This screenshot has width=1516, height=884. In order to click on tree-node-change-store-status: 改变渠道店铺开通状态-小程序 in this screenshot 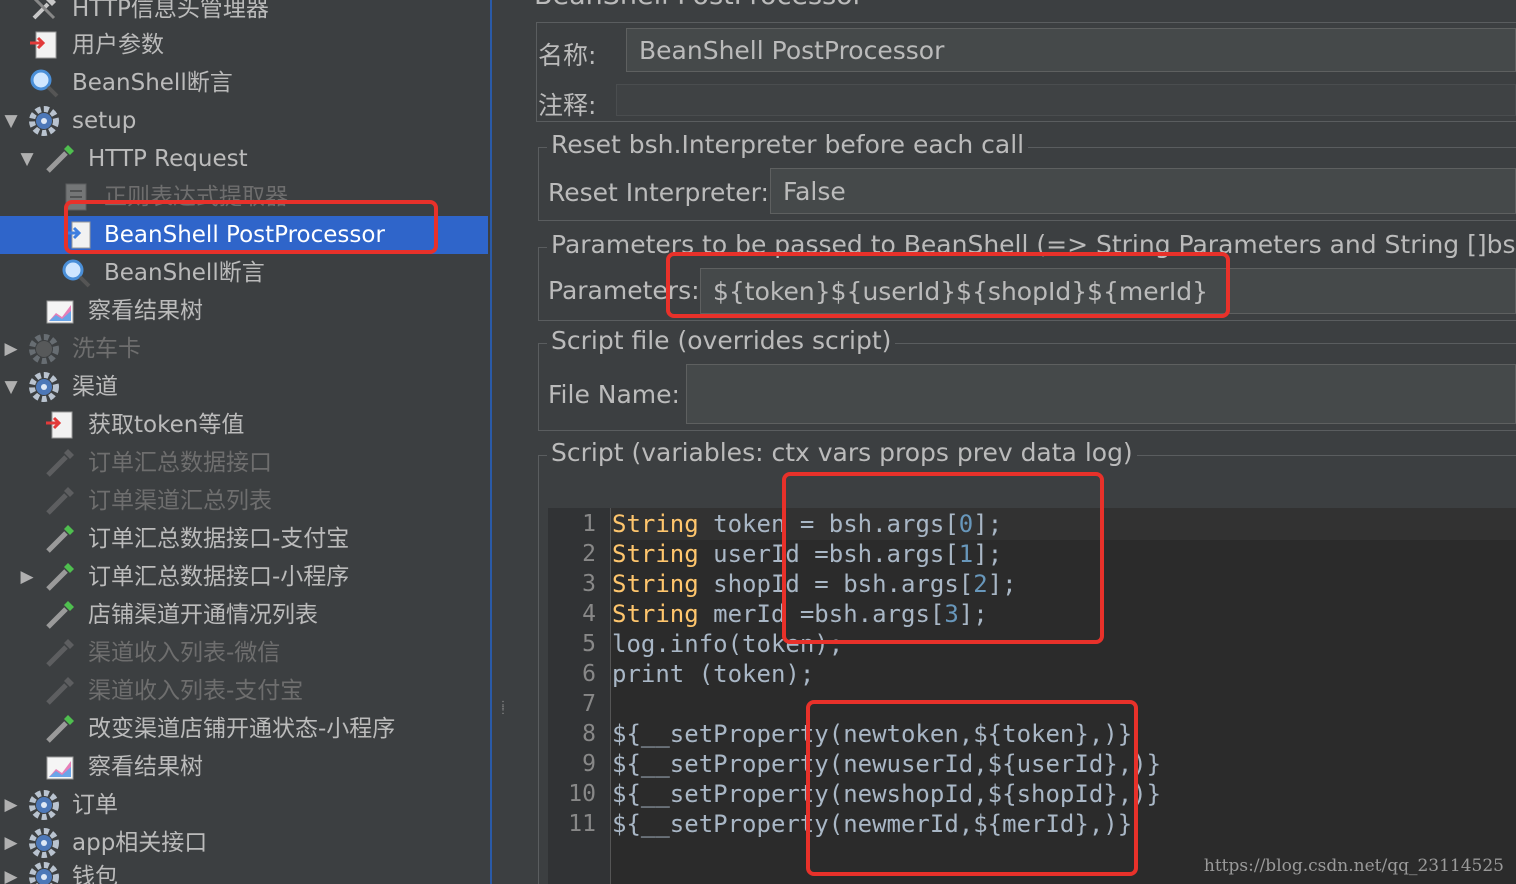, I will do `click(244, 729)`.